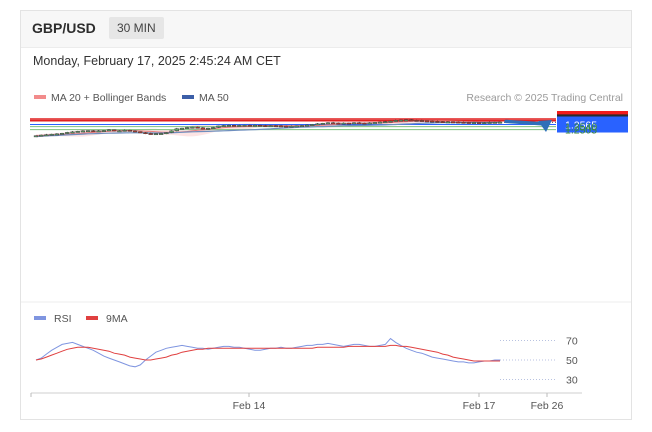  I want to click on rsi-tick-label: 50, so click(572, 361).